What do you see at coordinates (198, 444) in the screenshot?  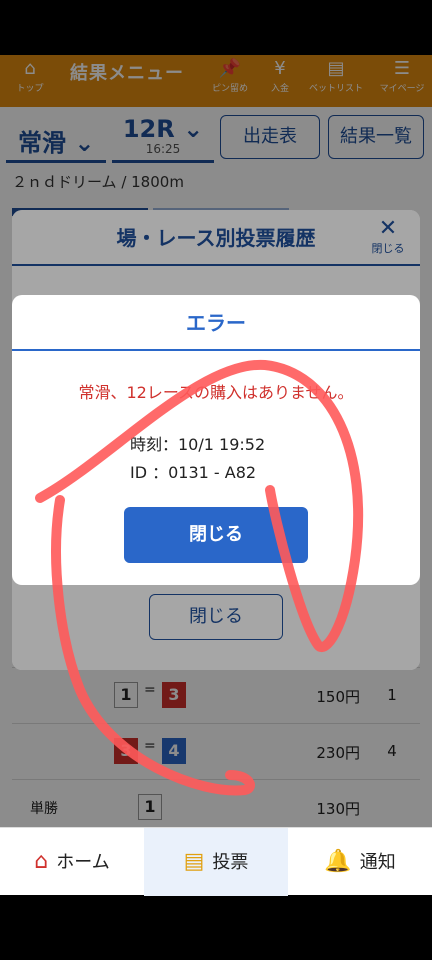 I see `error-time: 時刻：10/1 19:52` at bounding box center [198, 444].